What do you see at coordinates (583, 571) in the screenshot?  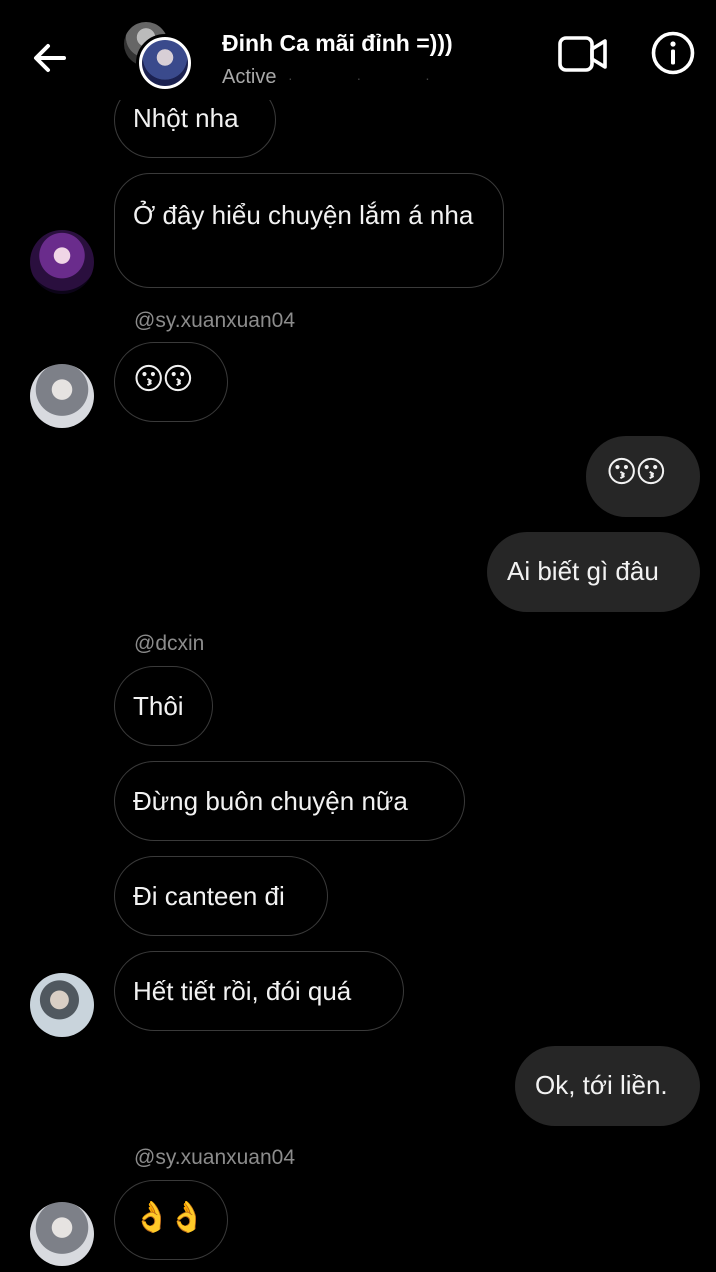 I see `message-text: Ai biết gì đâu` at bounding box center [583, 571].